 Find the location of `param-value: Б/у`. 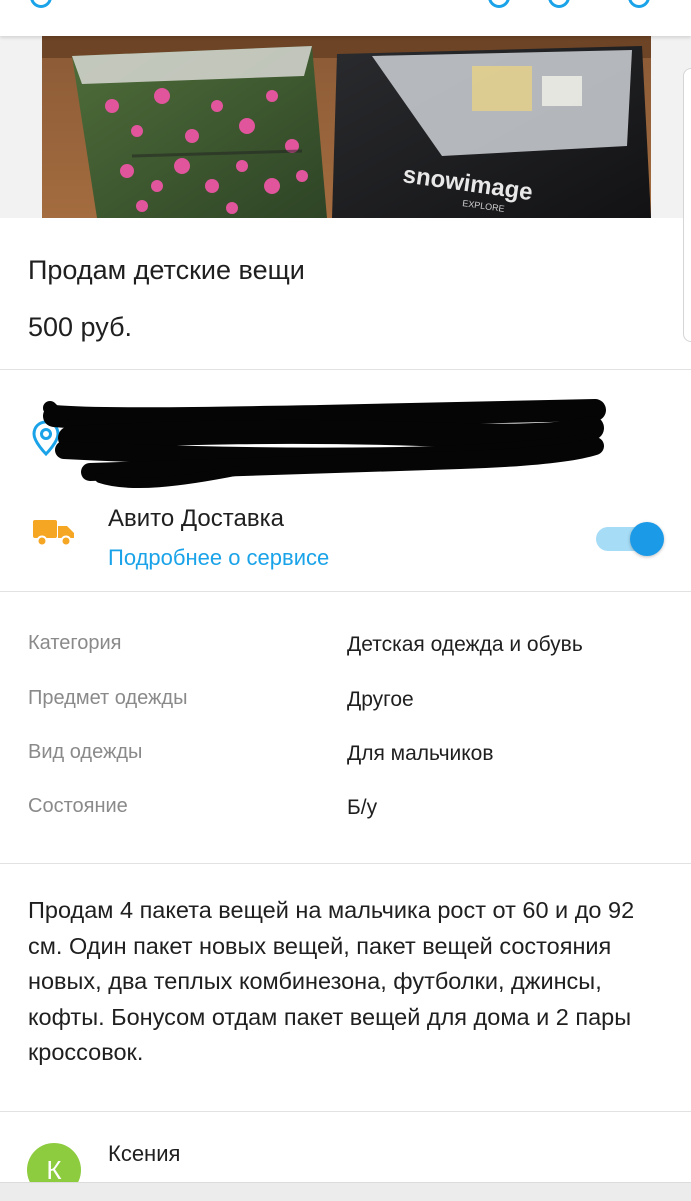

param-value: Б/у is located at coordinates (362, 807).